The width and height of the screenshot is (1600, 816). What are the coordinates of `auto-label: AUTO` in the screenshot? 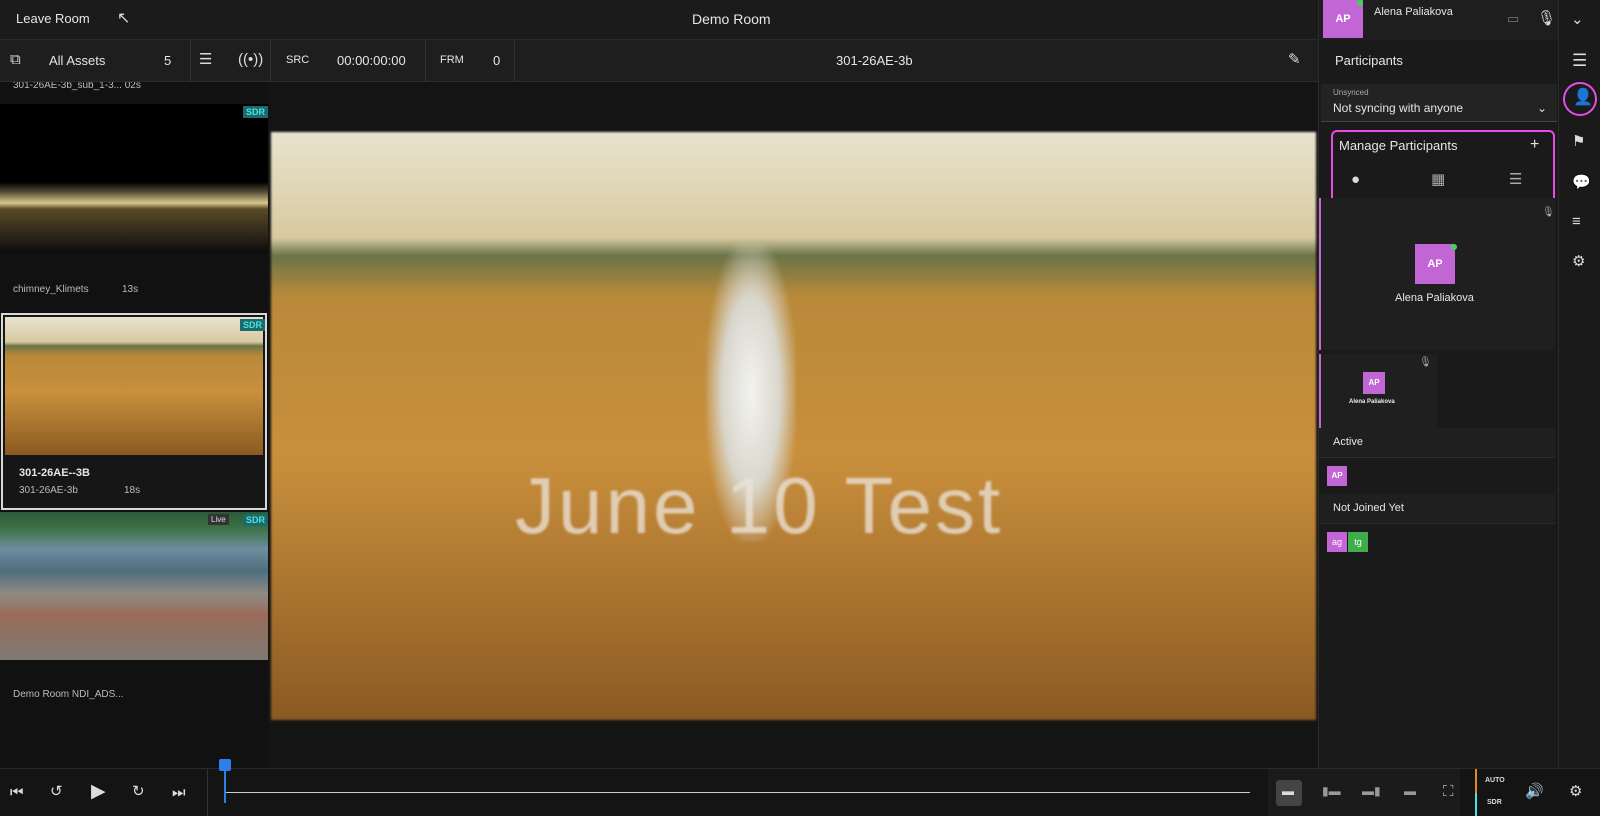 It's located at (1495, 780).